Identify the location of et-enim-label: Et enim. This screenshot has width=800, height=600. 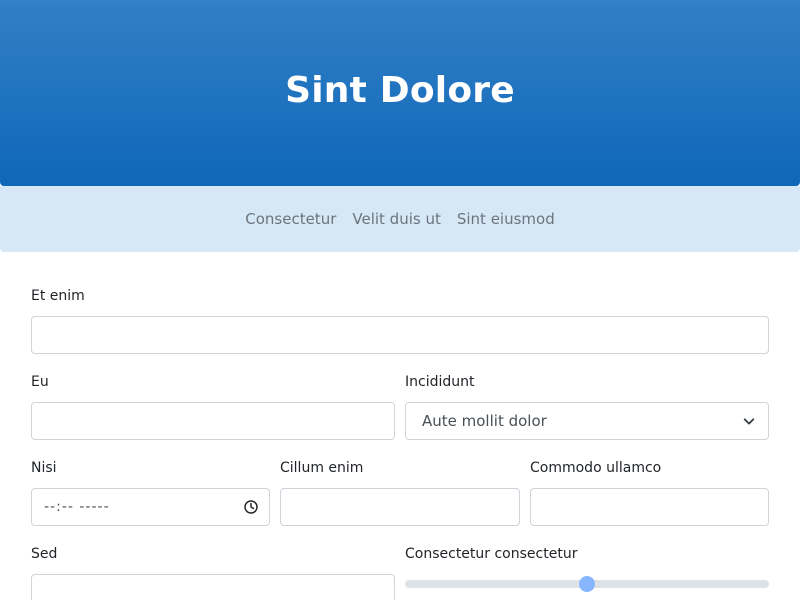
(58, 296).